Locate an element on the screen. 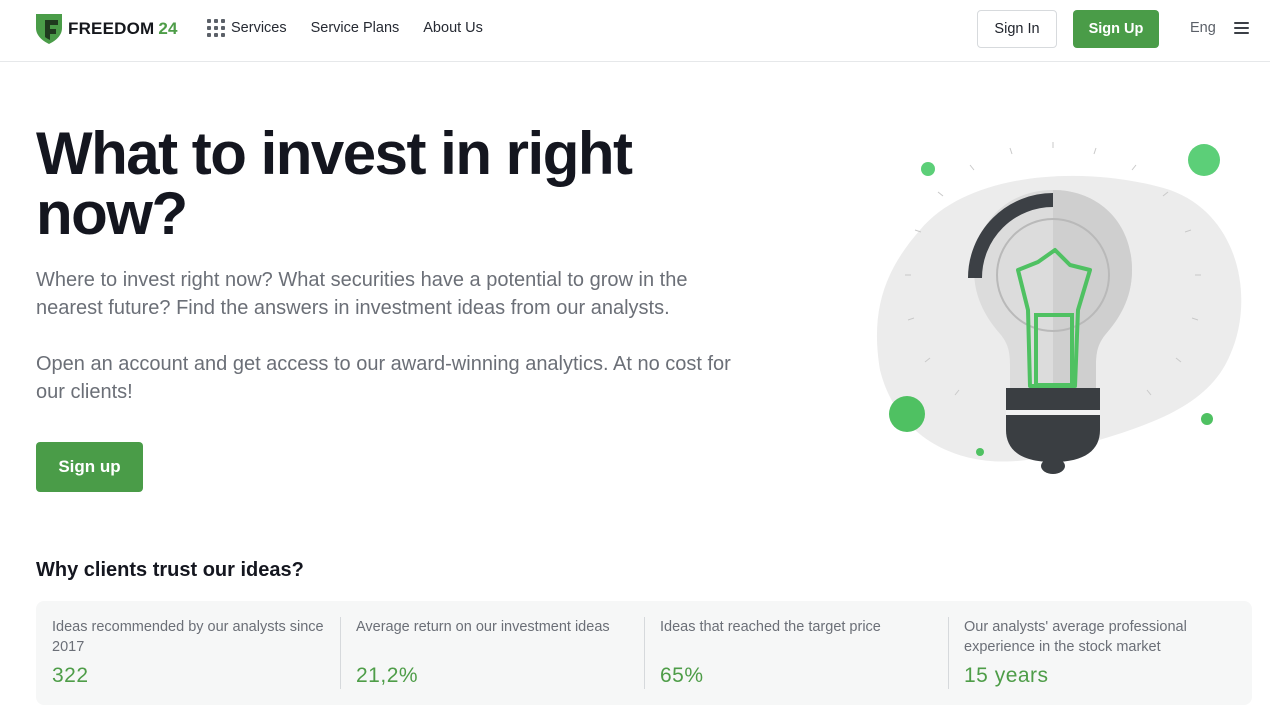  language-selector: Eng is located at coordinates (1203, 28).